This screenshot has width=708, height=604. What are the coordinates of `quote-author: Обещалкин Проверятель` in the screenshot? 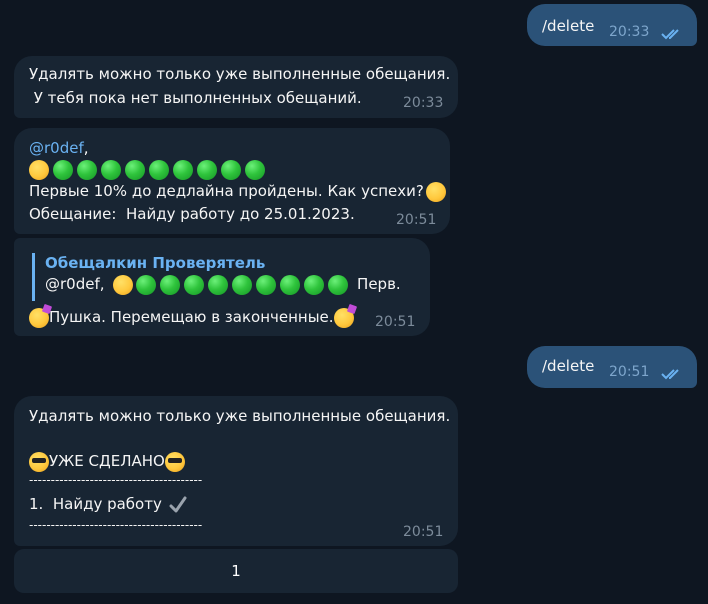 It's located at (155, 263).